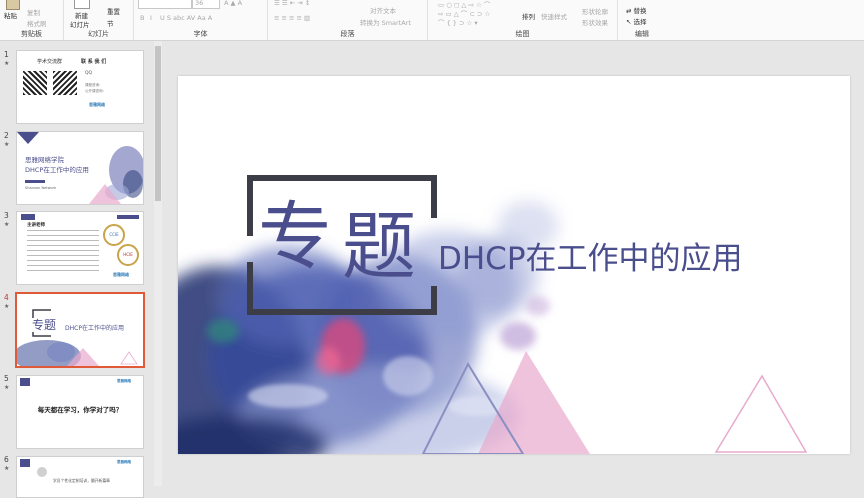  I want to click on thumb6-logo: 思雅网络, so click(124, 462).